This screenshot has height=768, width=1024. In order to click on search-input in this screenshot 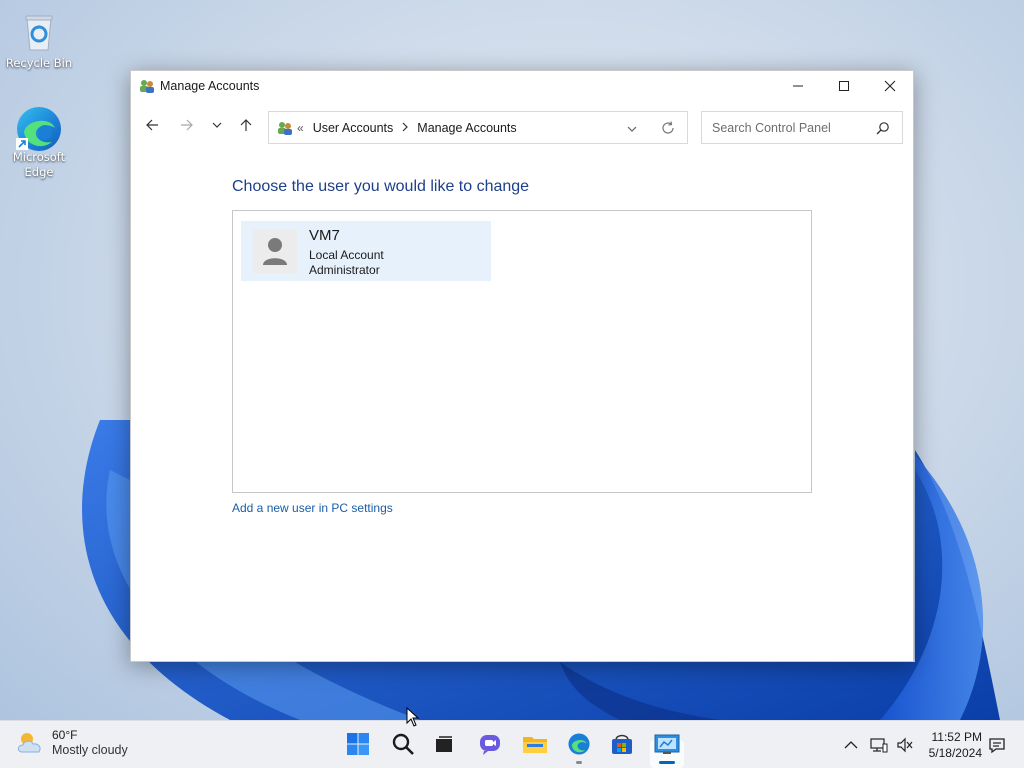, I will do `click(792, 127)`.